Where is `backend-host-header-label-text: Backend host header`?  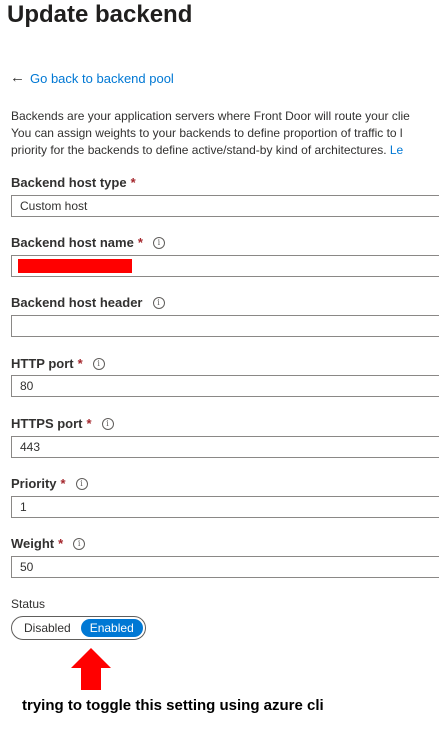
backend-host-header-label-text: Backend host header is located at coordinates (77, 302).